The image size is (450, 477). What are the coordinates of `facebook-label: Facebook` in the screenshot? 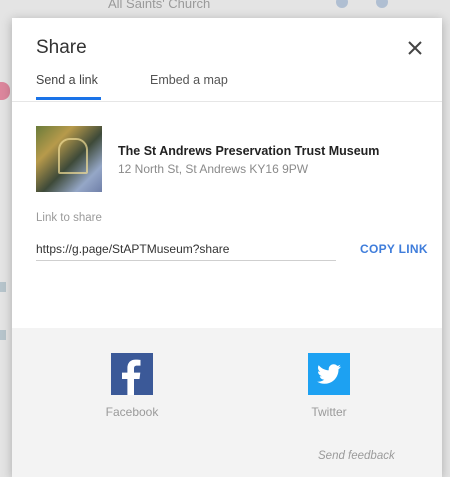 It's located at (132, 412).